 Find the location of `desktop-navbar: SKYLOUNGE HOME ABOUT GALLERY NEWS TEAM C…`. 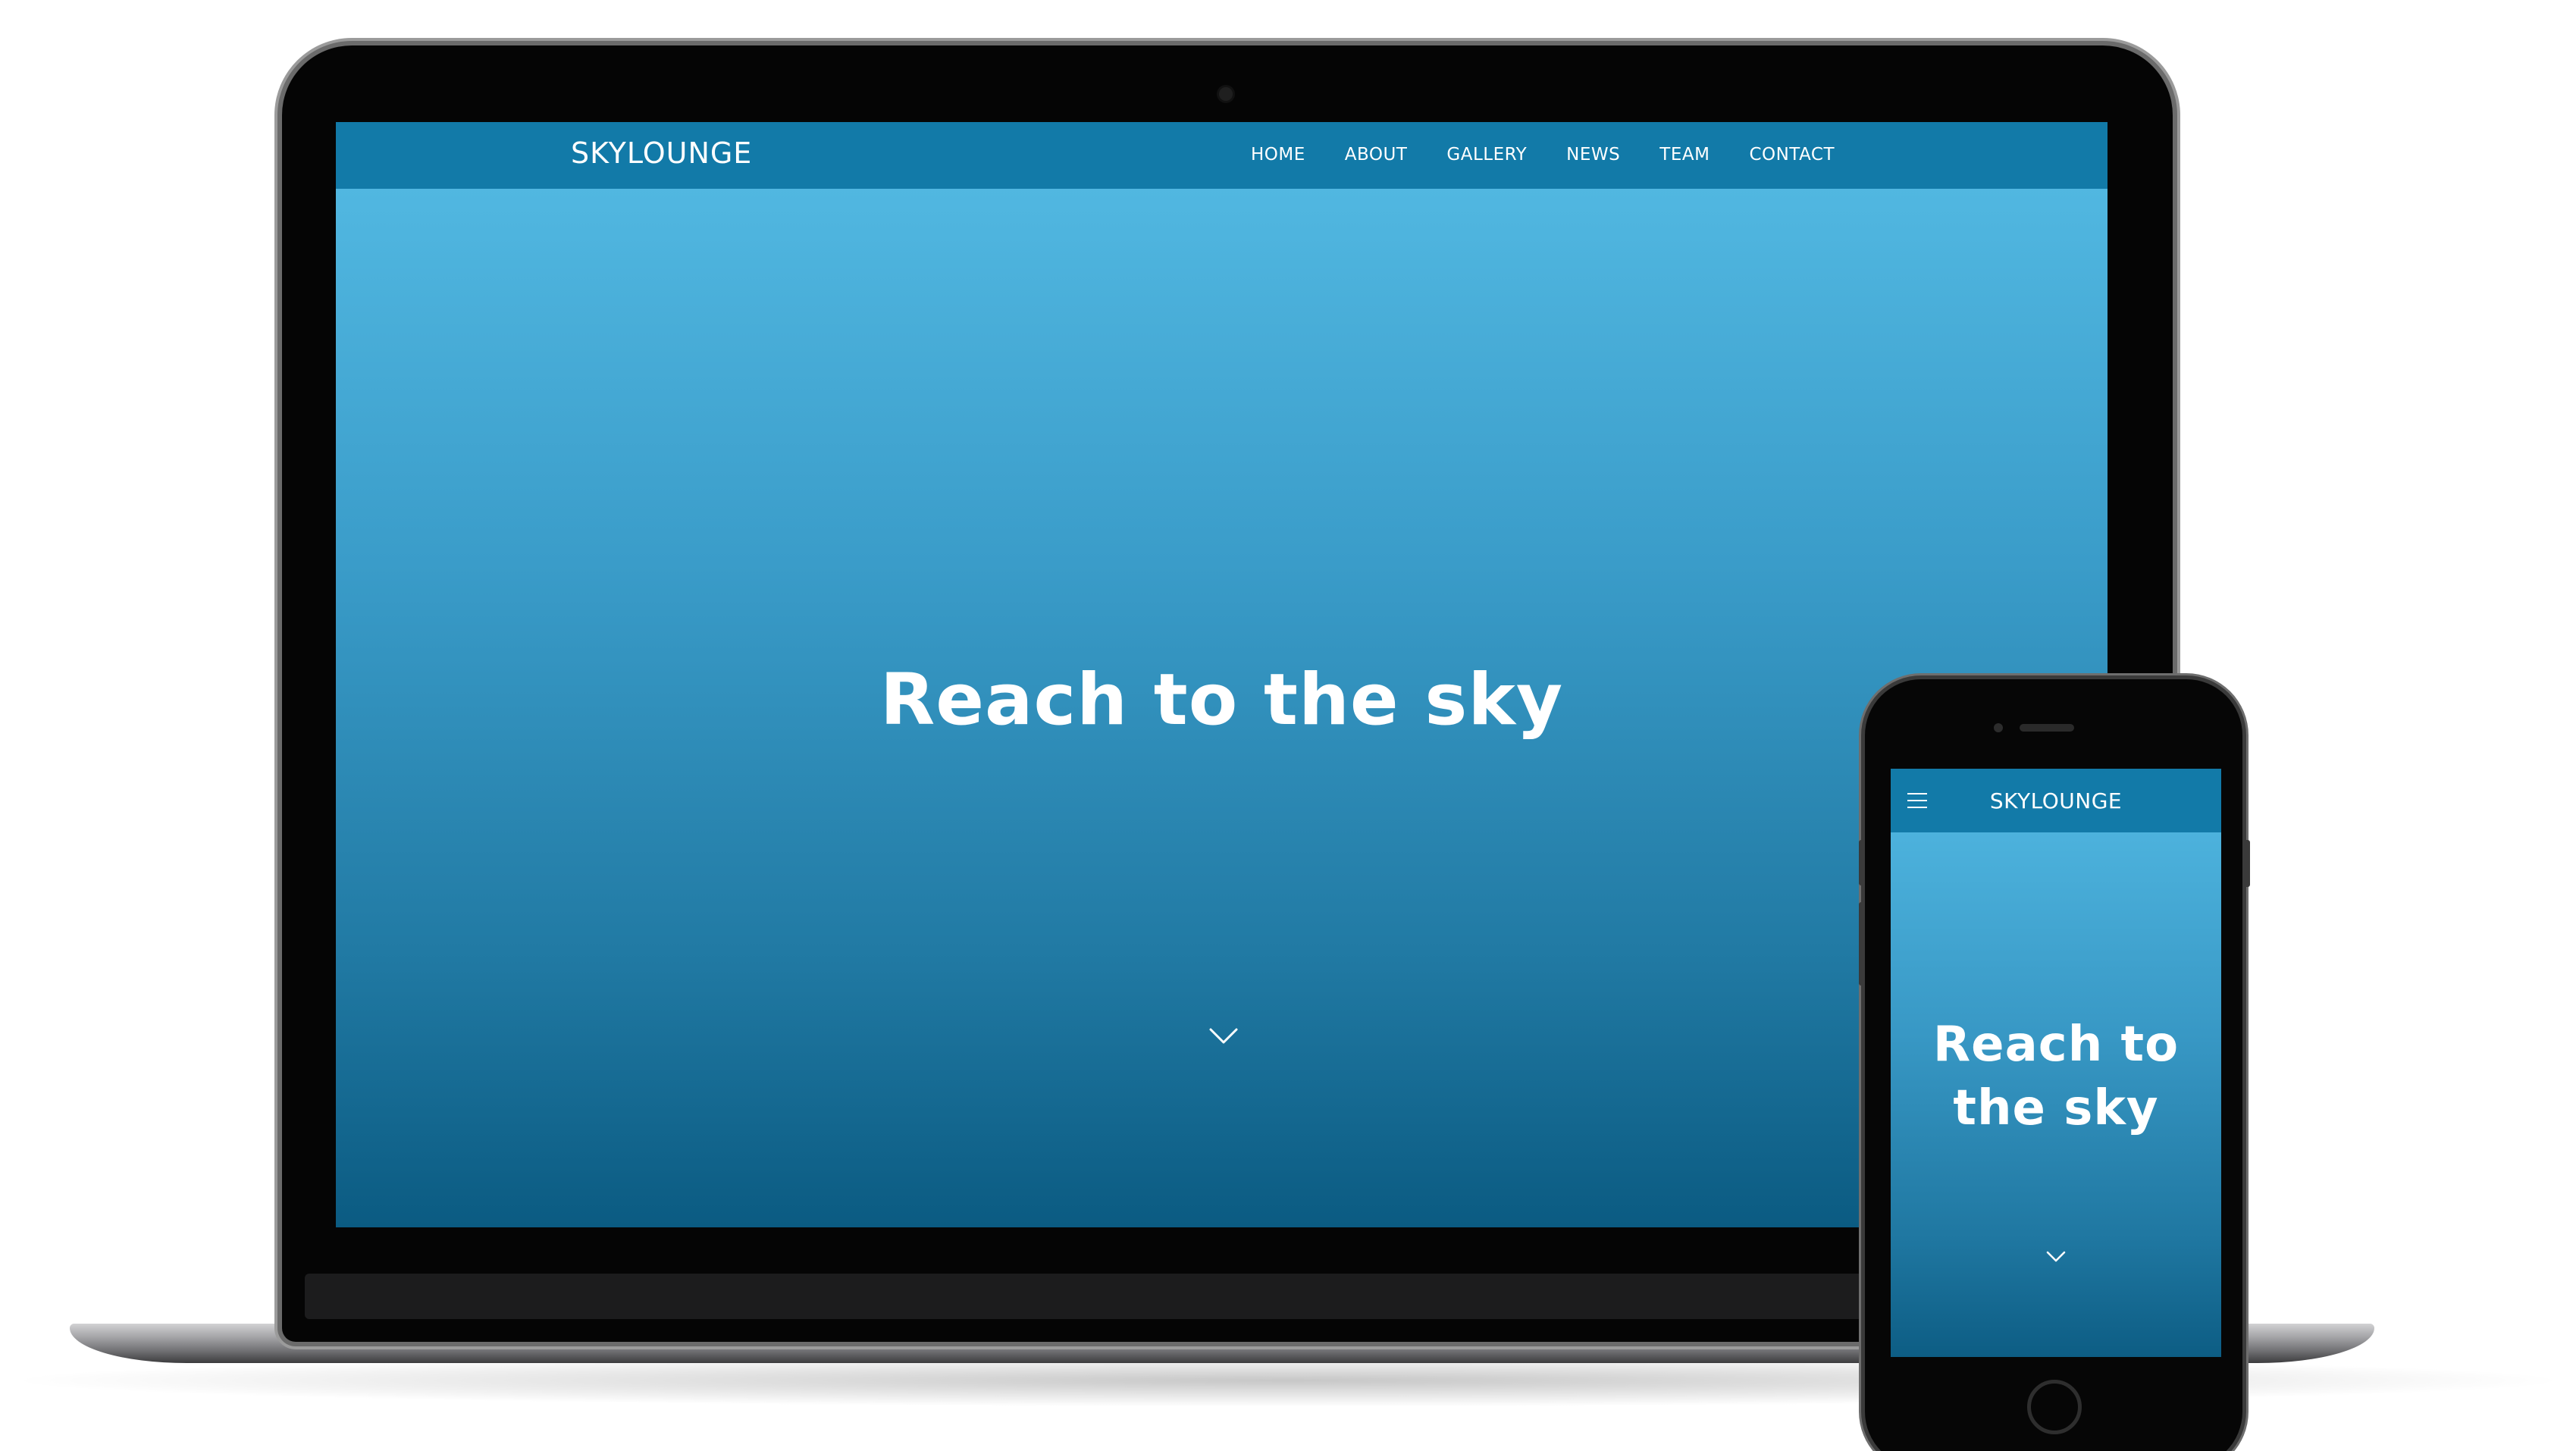

desktop-navbar: SKYLOUNGE HOME ABOUT GALLERY NEWS TEAM C… is located at coordinates (1221, 155).